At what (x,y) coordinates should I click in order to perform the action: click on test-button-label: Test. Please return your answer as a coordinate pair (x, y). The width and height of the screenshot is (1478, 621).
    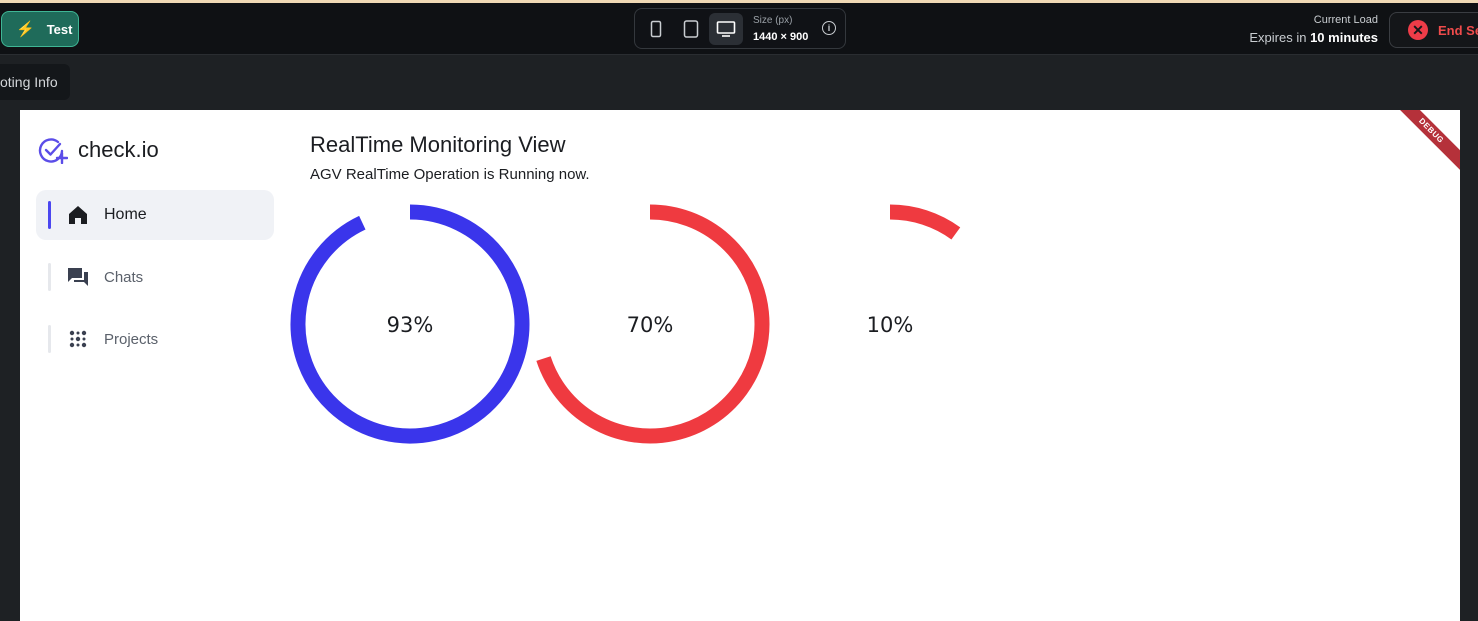
    Looking at the image, I should click on (59, 29).